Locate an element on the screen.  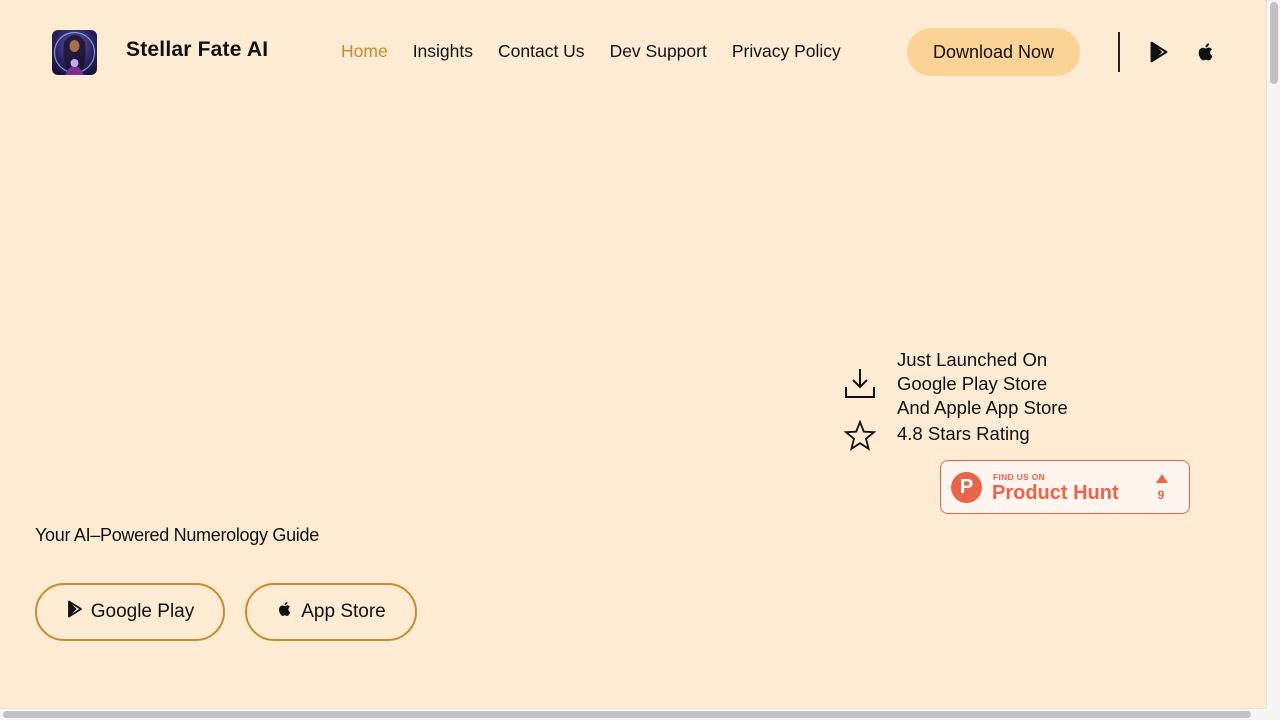
product-hunt-badge: P FIND US ON Product Hunt 9 is located at coordinates (1065, 487).